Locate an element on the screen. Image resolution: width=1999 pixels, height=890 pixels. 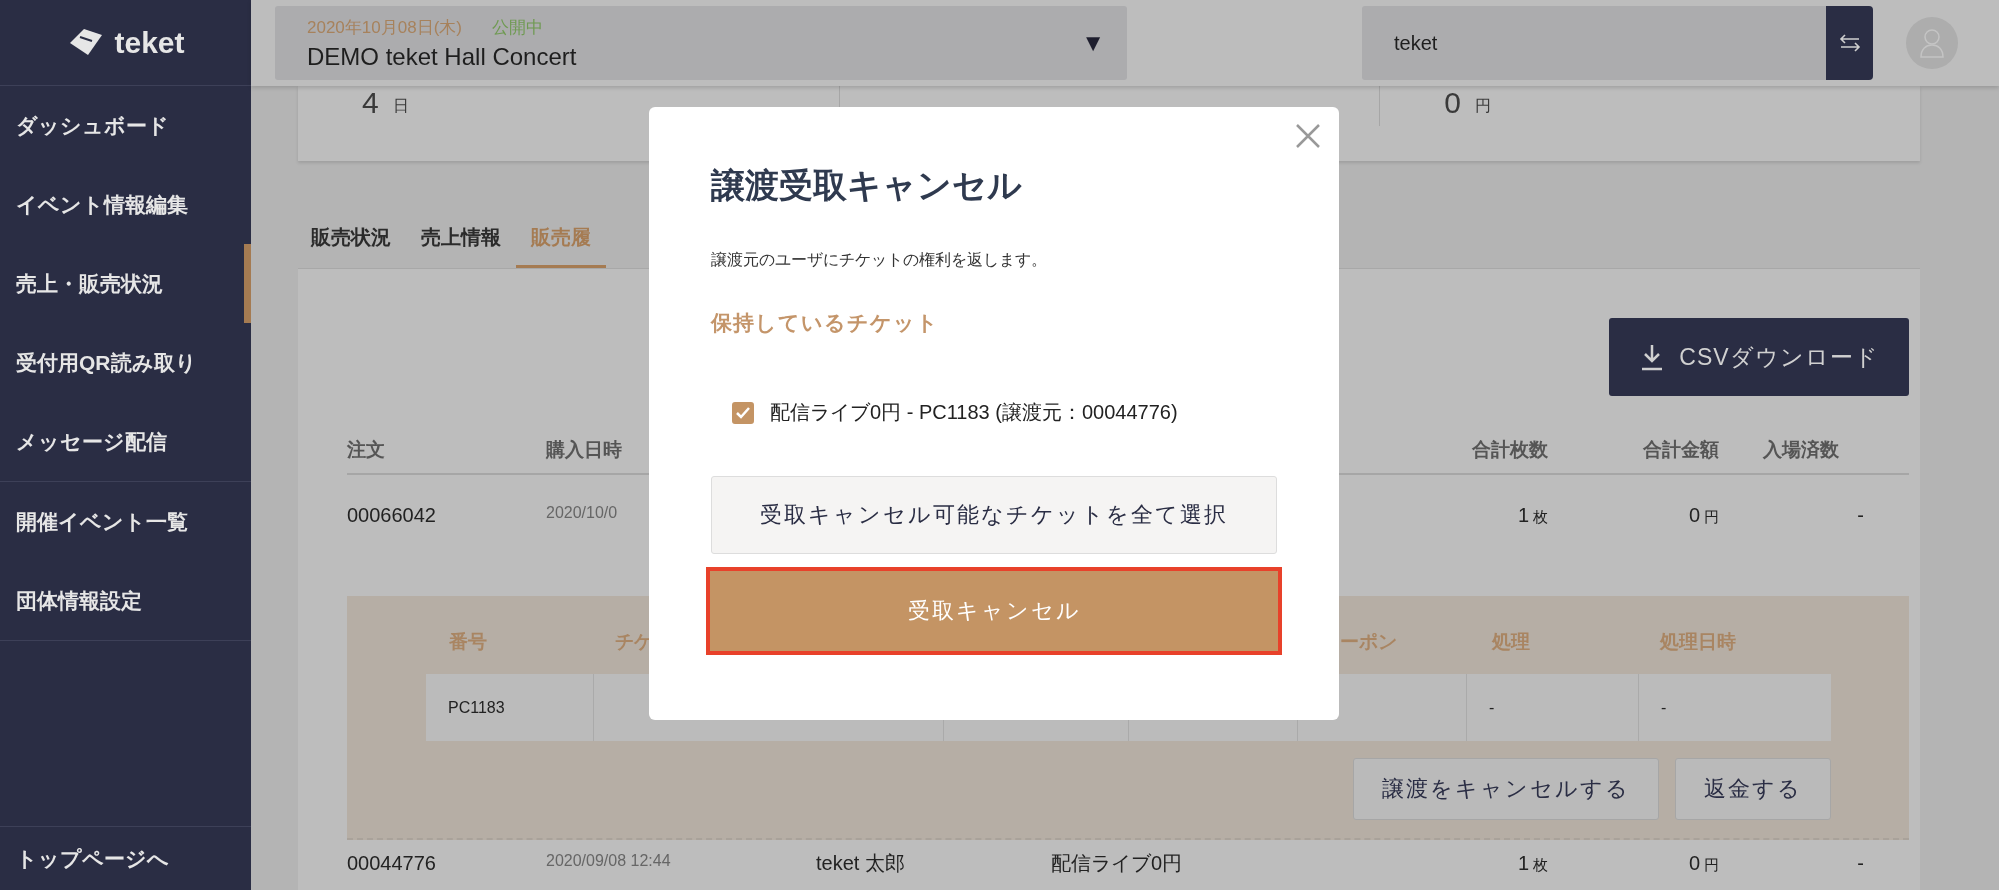
order-number: 00066042 is located at coordinates (391, 515).